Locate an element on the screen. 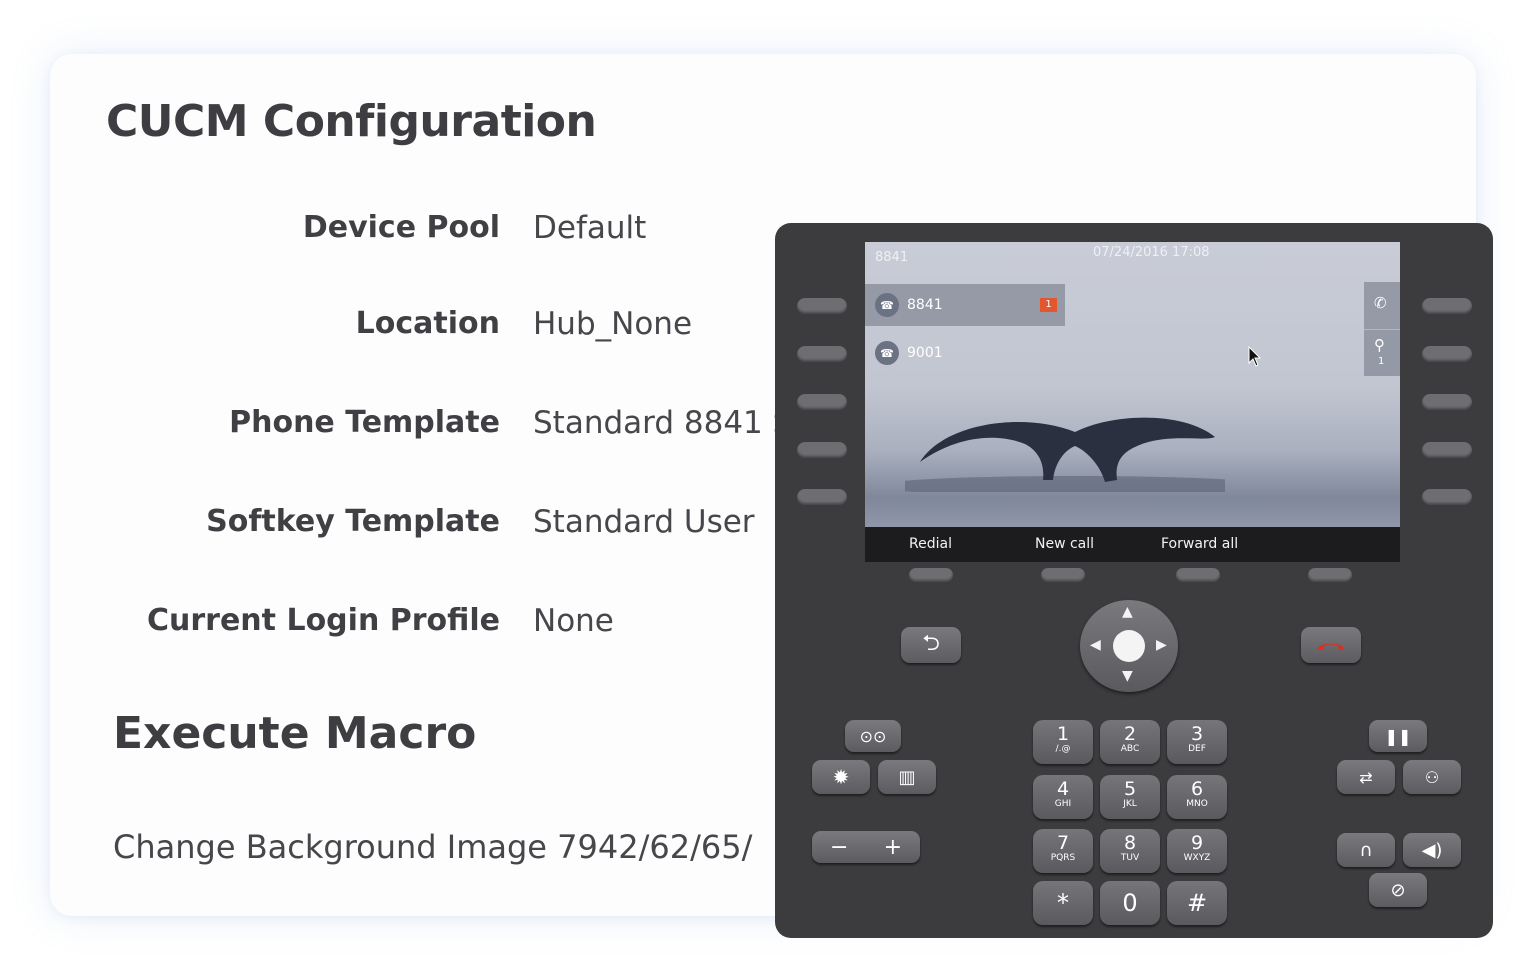 The height and width of the screenshot is (964, 1523). login-profile-value: None is located at coordinates (573, 621).